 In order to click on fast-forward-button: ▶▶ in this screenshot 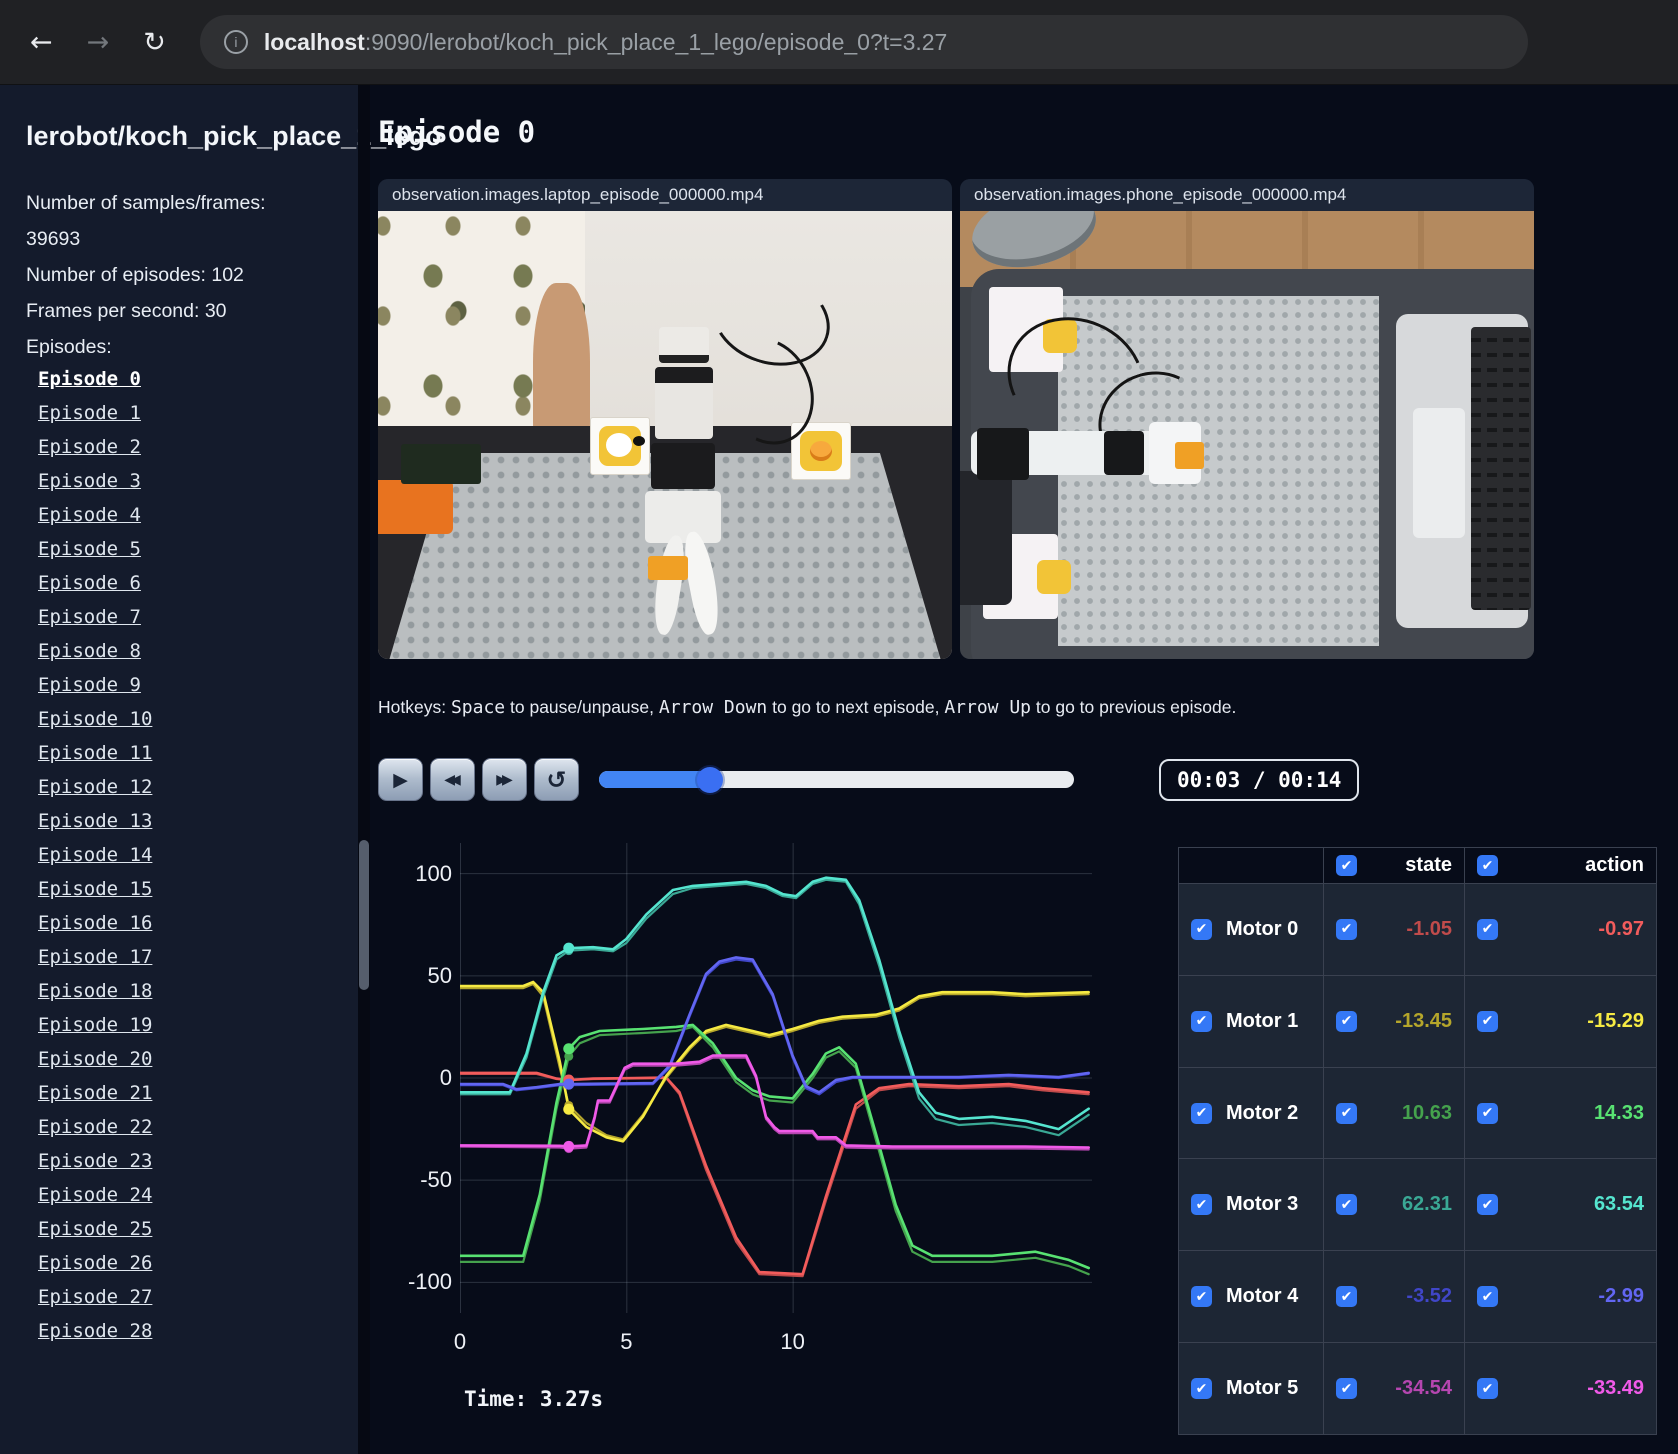, I will do `click(504, 779)`.